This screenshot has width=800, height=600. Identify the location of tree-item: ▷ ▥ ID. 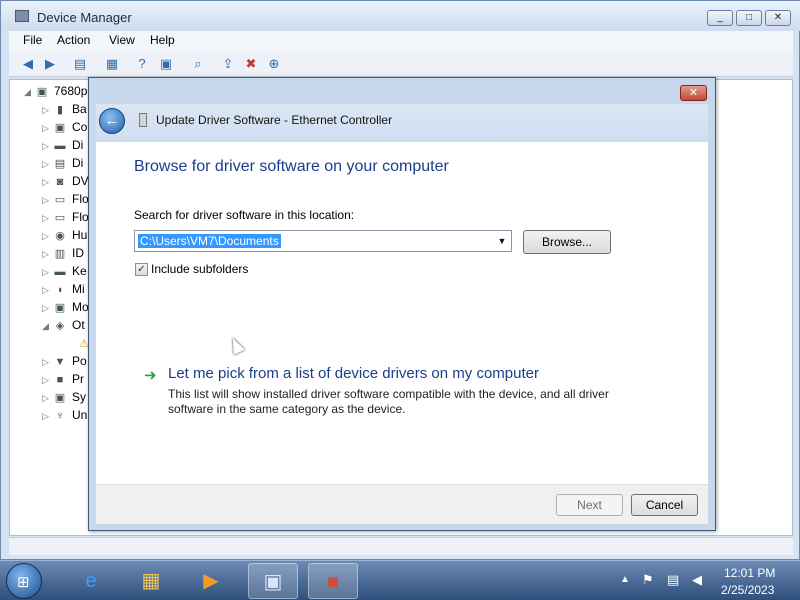
(63, 255).